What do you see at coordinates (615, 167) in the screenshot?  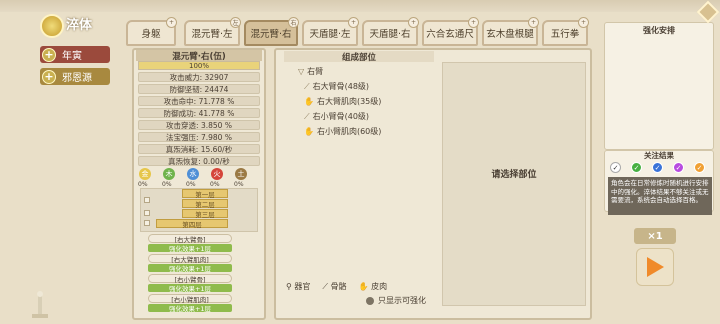 I see `check-white-icon: ✓` at bounding box center [615, 167].